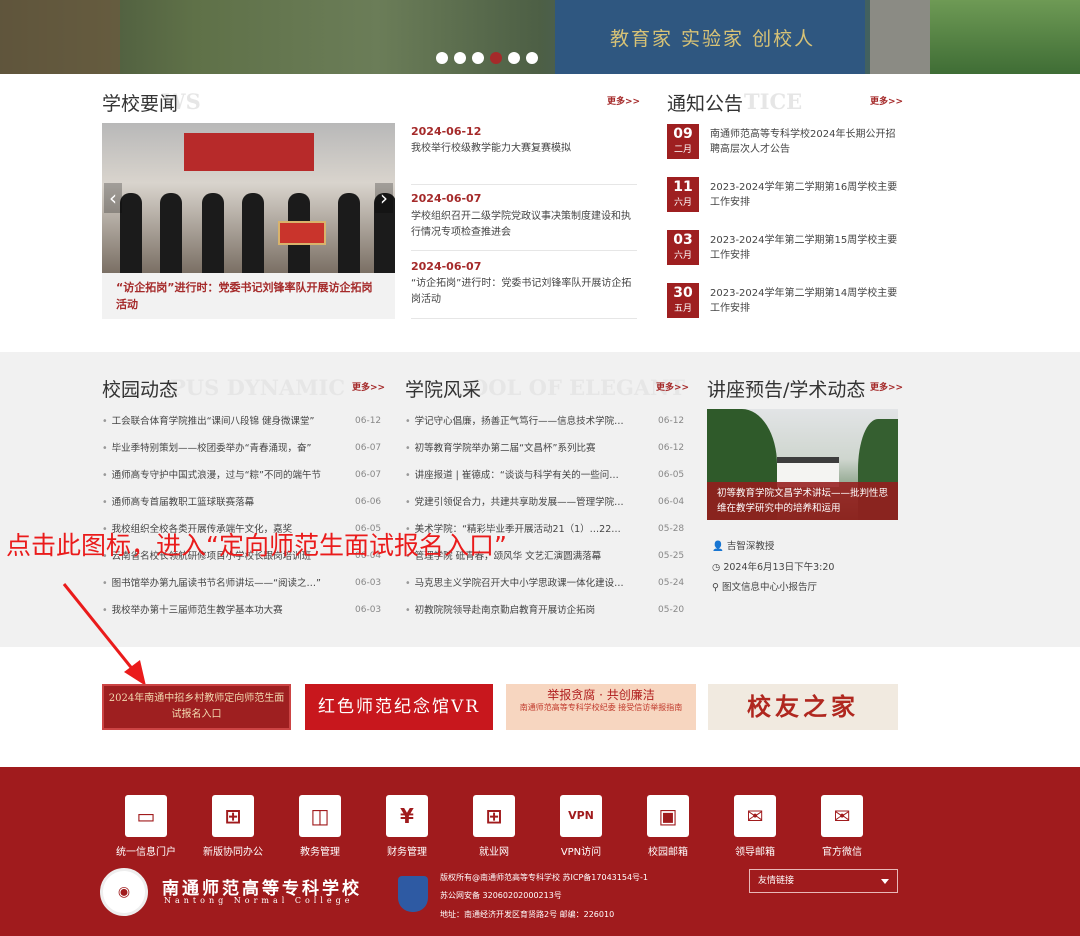 This screenshot has width=1080, height=936. Describe the element at coordinates (743, 546) in the screenshot. I see `lecture-speaker: 👤 吉智深教授` at that location.